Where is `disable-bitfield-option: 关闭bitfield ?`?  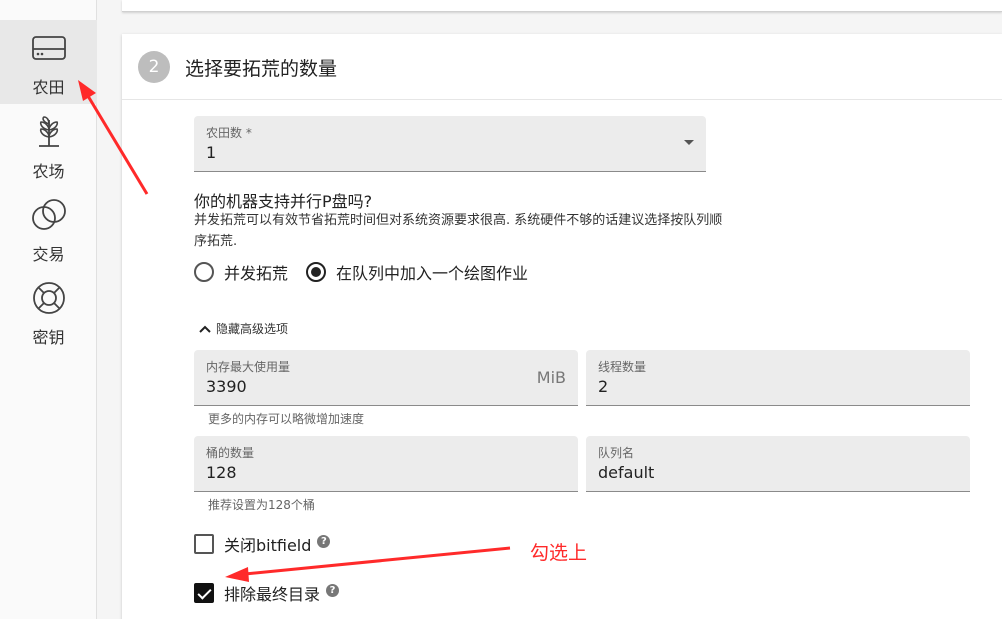 disable-bitfield-option: 关闭bitfield ? is located at coordinates (262, 544).